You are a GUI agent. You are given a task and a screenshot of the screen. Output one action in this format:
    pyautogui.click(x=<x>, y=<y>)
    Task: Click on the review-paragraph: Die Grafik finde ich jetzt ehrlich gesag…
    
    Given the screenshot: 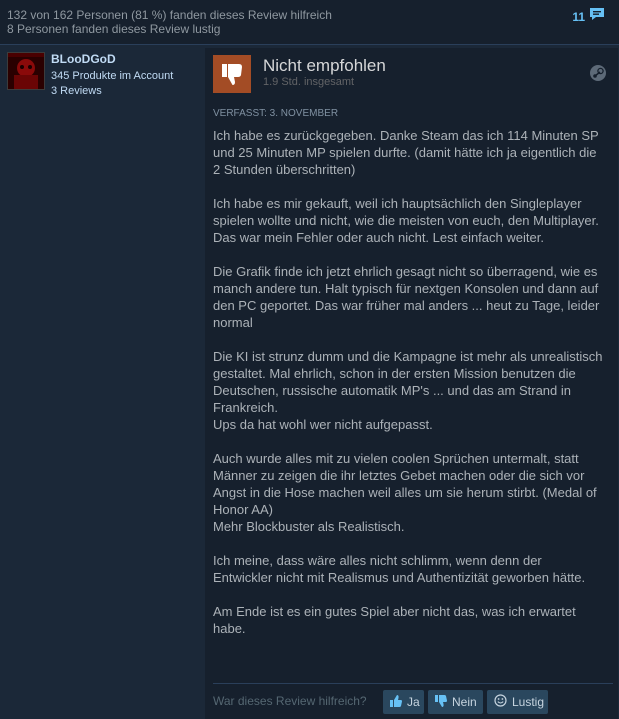 What is the action you would take?
    pyautogui.click(x=406, y=297)
    